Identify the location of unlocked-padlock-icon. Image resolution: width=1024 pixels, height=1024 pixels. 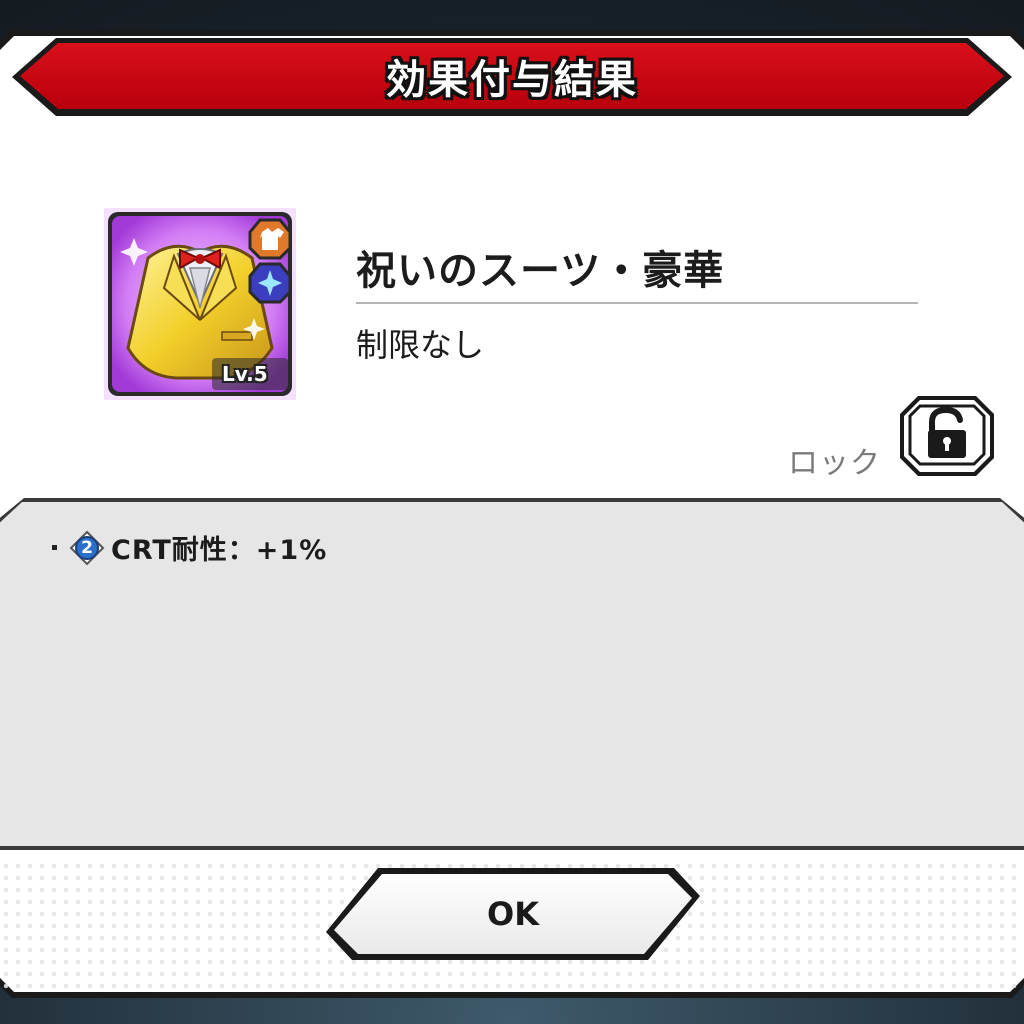
(947, 436).